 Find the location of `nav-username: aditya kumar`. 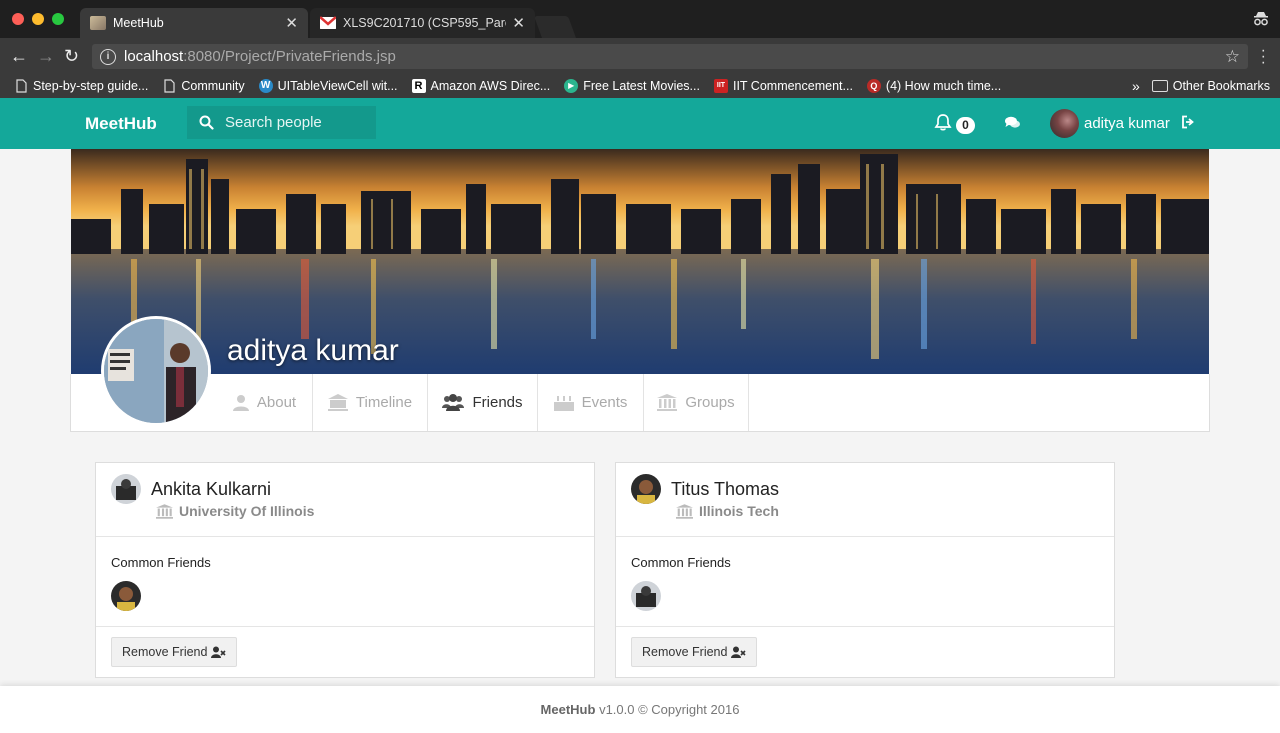

nav-username: aditya kumar is located at coordinates (1127, 123).